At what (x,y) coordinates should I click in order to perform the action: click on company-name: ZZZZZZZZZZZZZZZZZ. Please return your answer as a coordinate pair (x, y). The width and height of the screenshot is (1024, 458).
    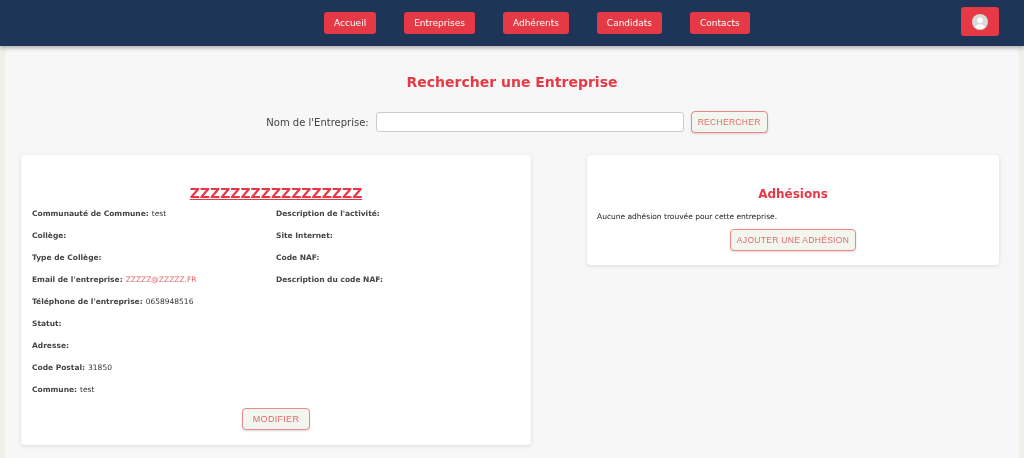
    Looking at the image, I should click on (276, 193).